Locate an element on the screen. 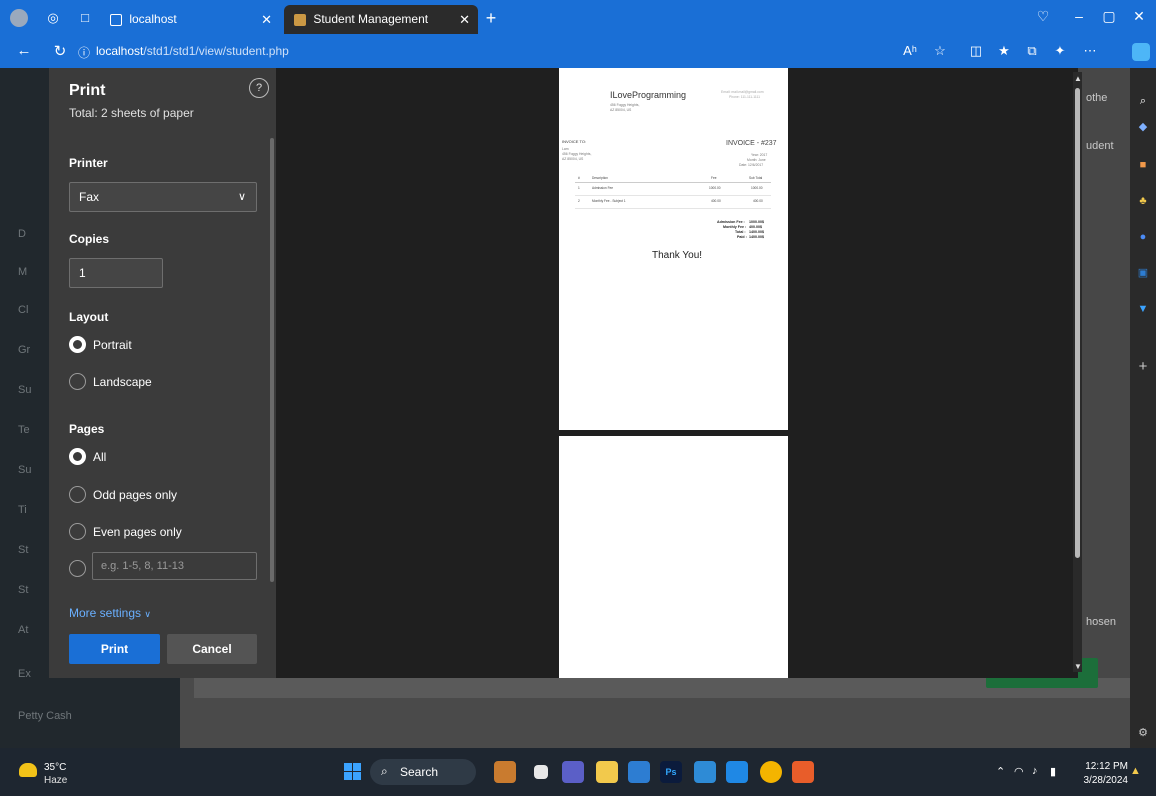 This screenshot has width=1156, height=796. weather-description: Haze is located at coordinates (55, 780).